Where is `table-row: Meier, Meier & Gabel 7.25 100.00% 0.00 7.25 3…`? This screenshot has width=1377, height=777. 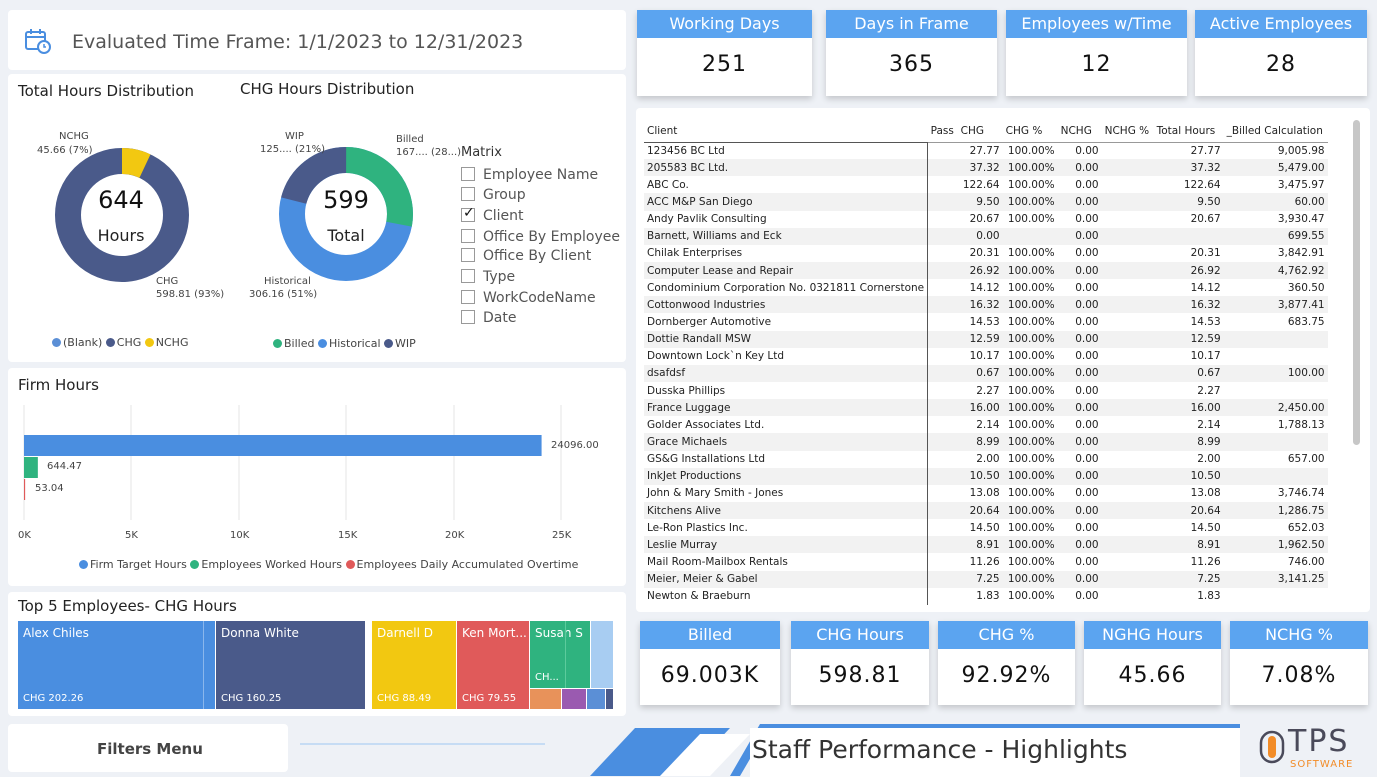 table-row: Meier, Meier & Gabel 7.25 100.00% 0.00 7.25 3… is located at coordinates (986, 579).